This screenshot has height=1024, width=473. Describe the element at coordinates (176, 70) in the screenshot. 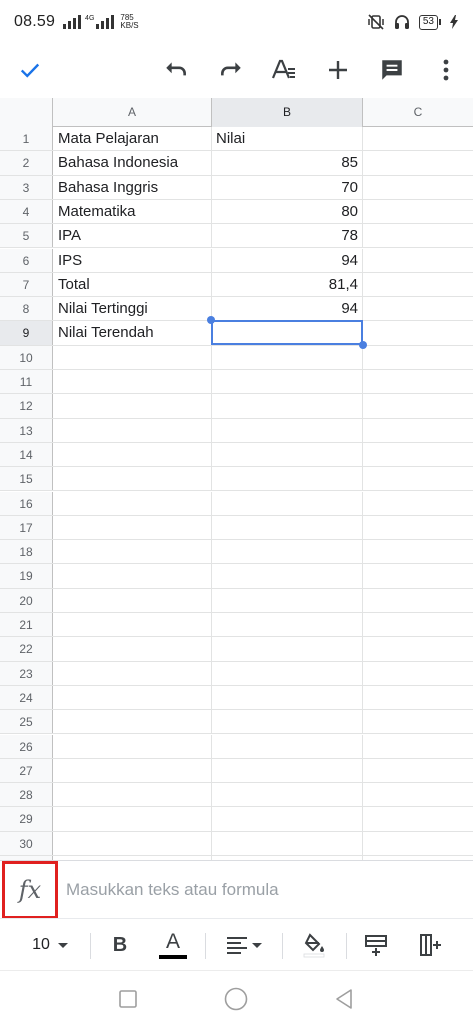

I see `undo-button` at that location.